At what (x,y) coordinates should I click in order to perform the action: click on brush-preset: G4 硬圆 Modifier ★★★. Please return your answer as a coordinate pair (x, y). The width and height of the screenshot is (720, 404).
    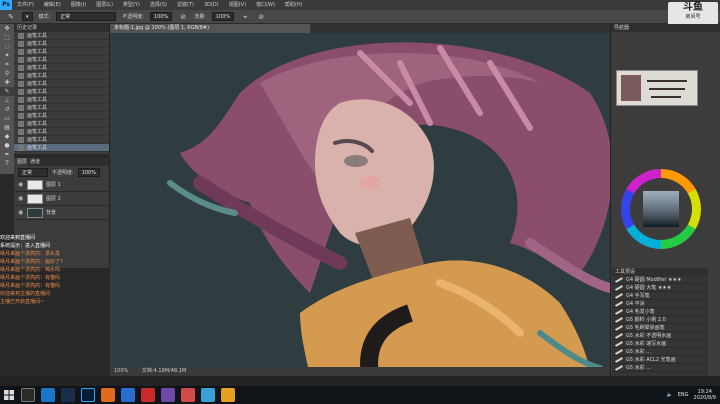
    Looking at the image, I should click on (660, 280).